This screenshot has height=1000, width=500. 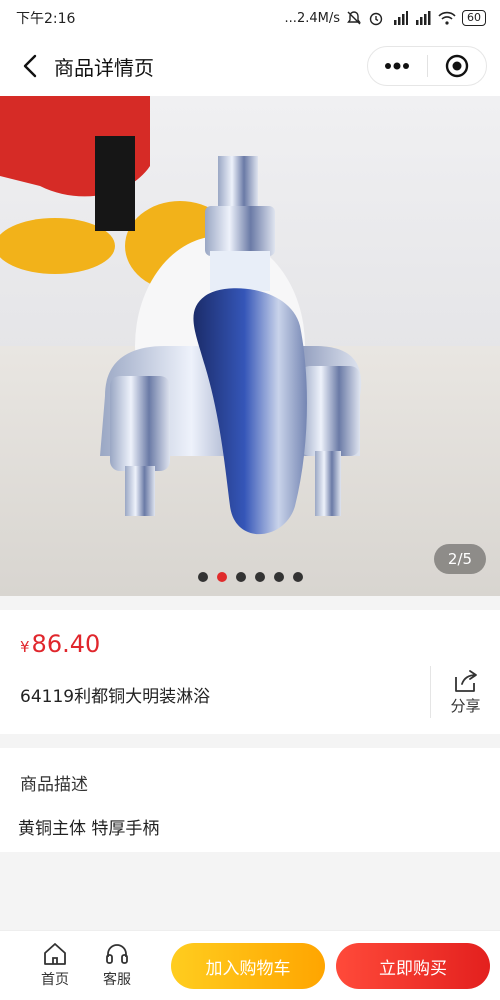 I want to click on headset-icon, so click(x=117, y=954).